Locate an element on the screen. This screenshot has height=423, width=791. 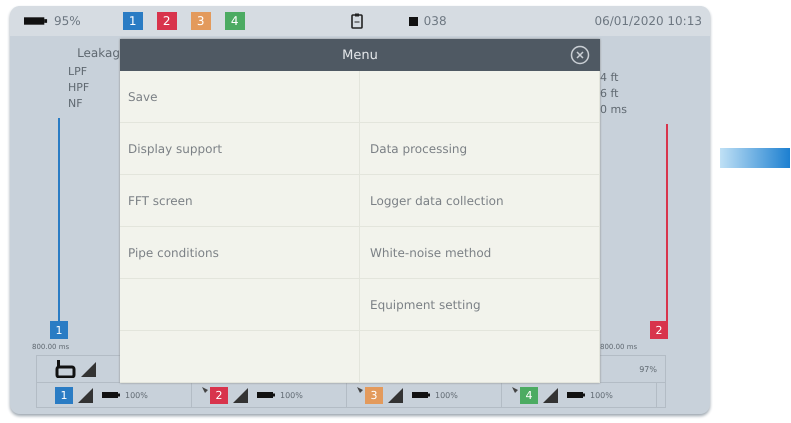
menu-item: Logger data collection is located at coordinates (480, 201).